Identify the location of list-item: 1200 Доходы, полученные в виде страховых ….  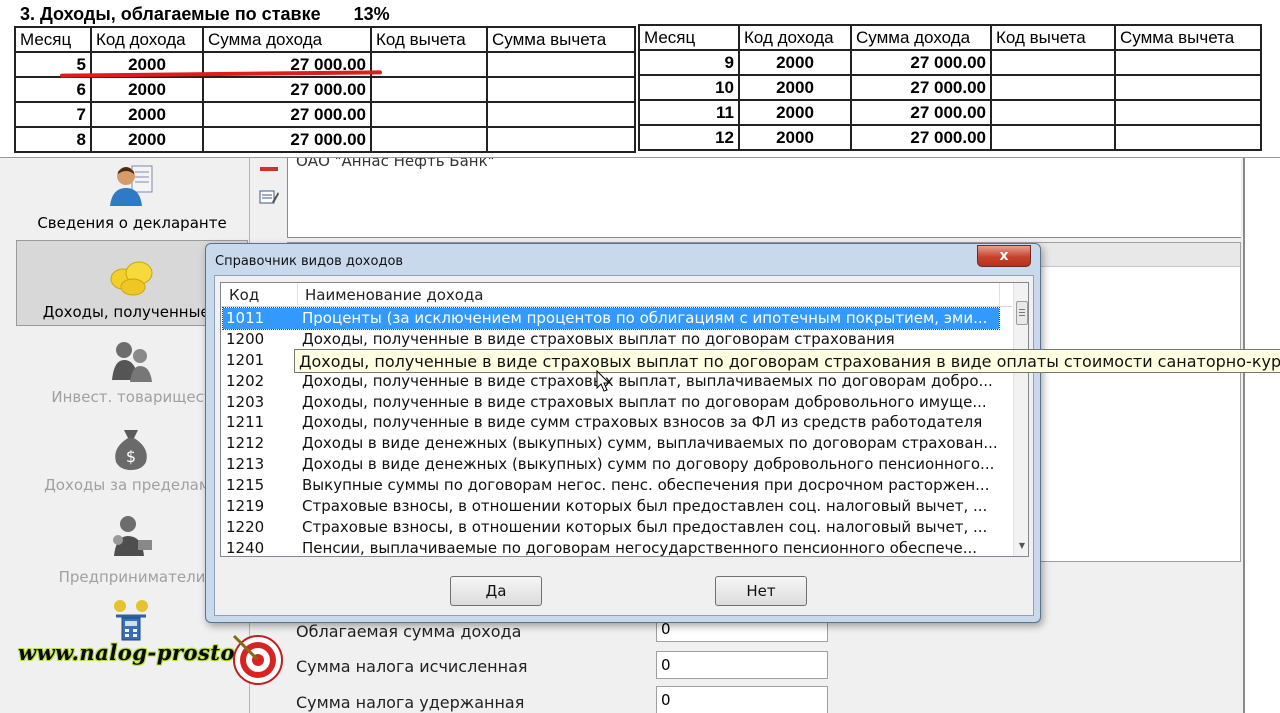
(611, 339).